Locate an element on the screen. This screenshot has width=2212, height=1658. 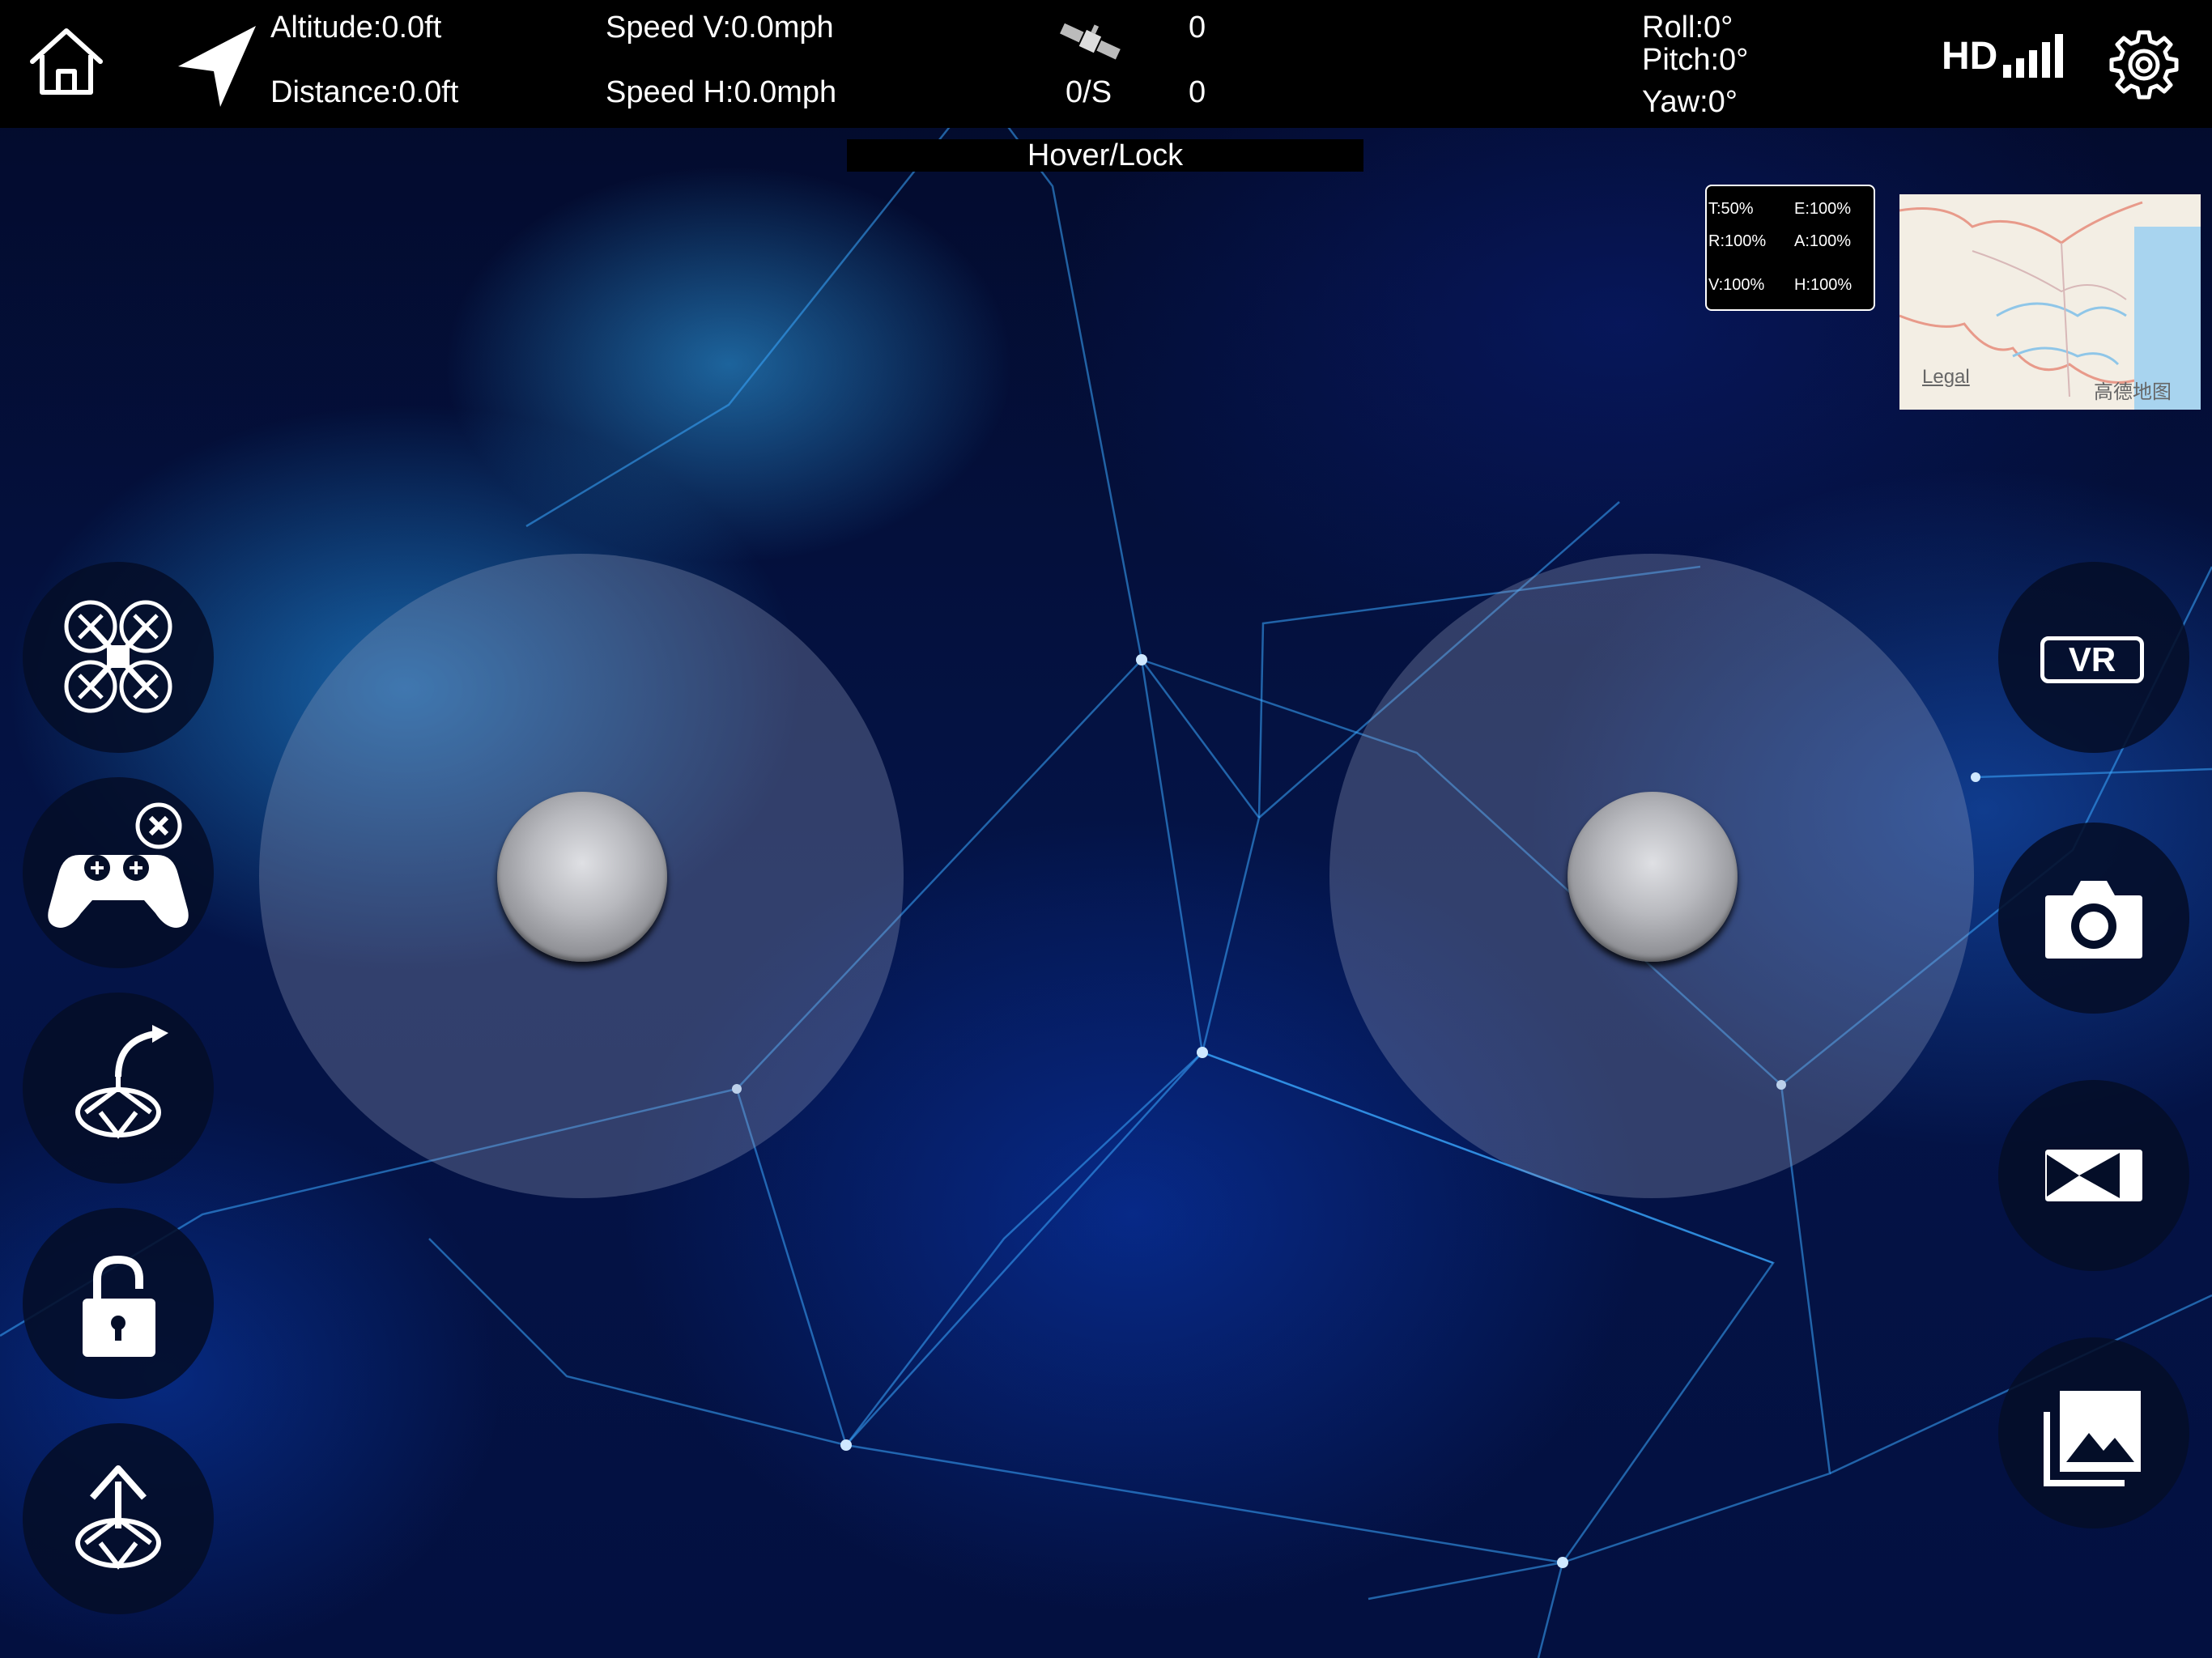
lock-open-icon is located at coordinates (119, 1306).